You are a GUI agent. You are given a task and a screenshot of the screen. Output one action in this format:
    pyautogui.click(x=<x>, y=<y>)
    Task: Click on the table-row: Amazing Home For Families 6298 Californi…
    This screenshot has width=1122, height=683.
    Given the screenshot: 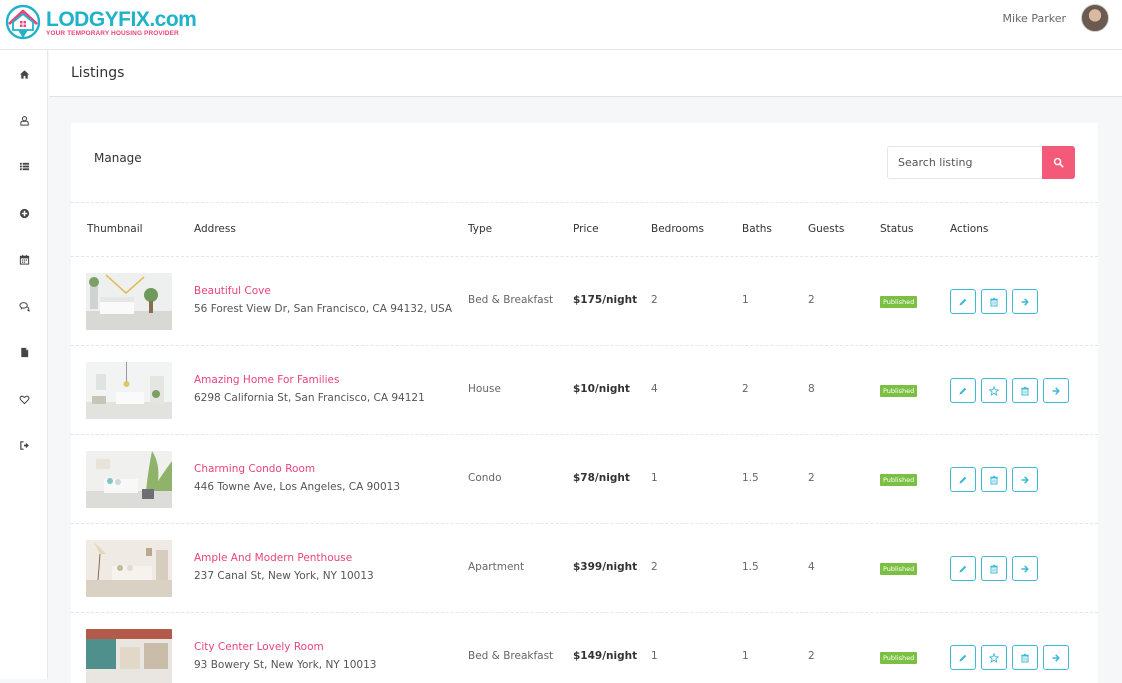 What is the action you would take?
    pyautogui.click(x=584, y=390)
    